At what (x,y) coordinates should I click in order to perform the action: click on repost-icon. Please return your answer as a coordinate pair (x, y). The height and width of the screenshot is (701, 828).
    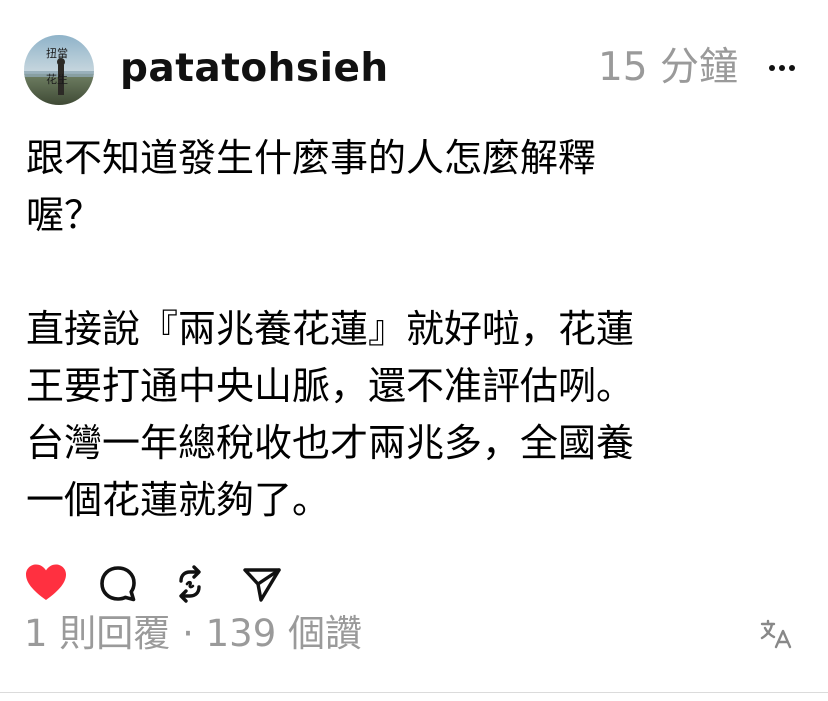
    Looking at the image, I should click on (190, 584).